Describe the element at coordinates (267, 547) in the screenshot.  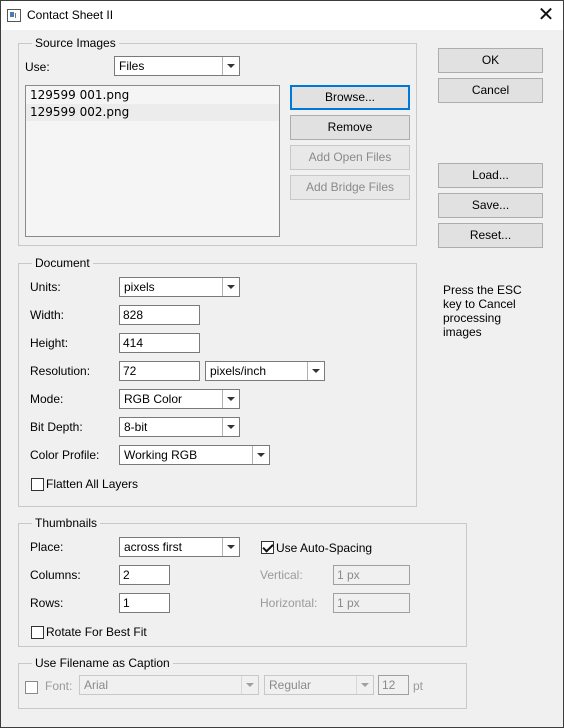
I see `auto-spacing-checkbox` at that location.